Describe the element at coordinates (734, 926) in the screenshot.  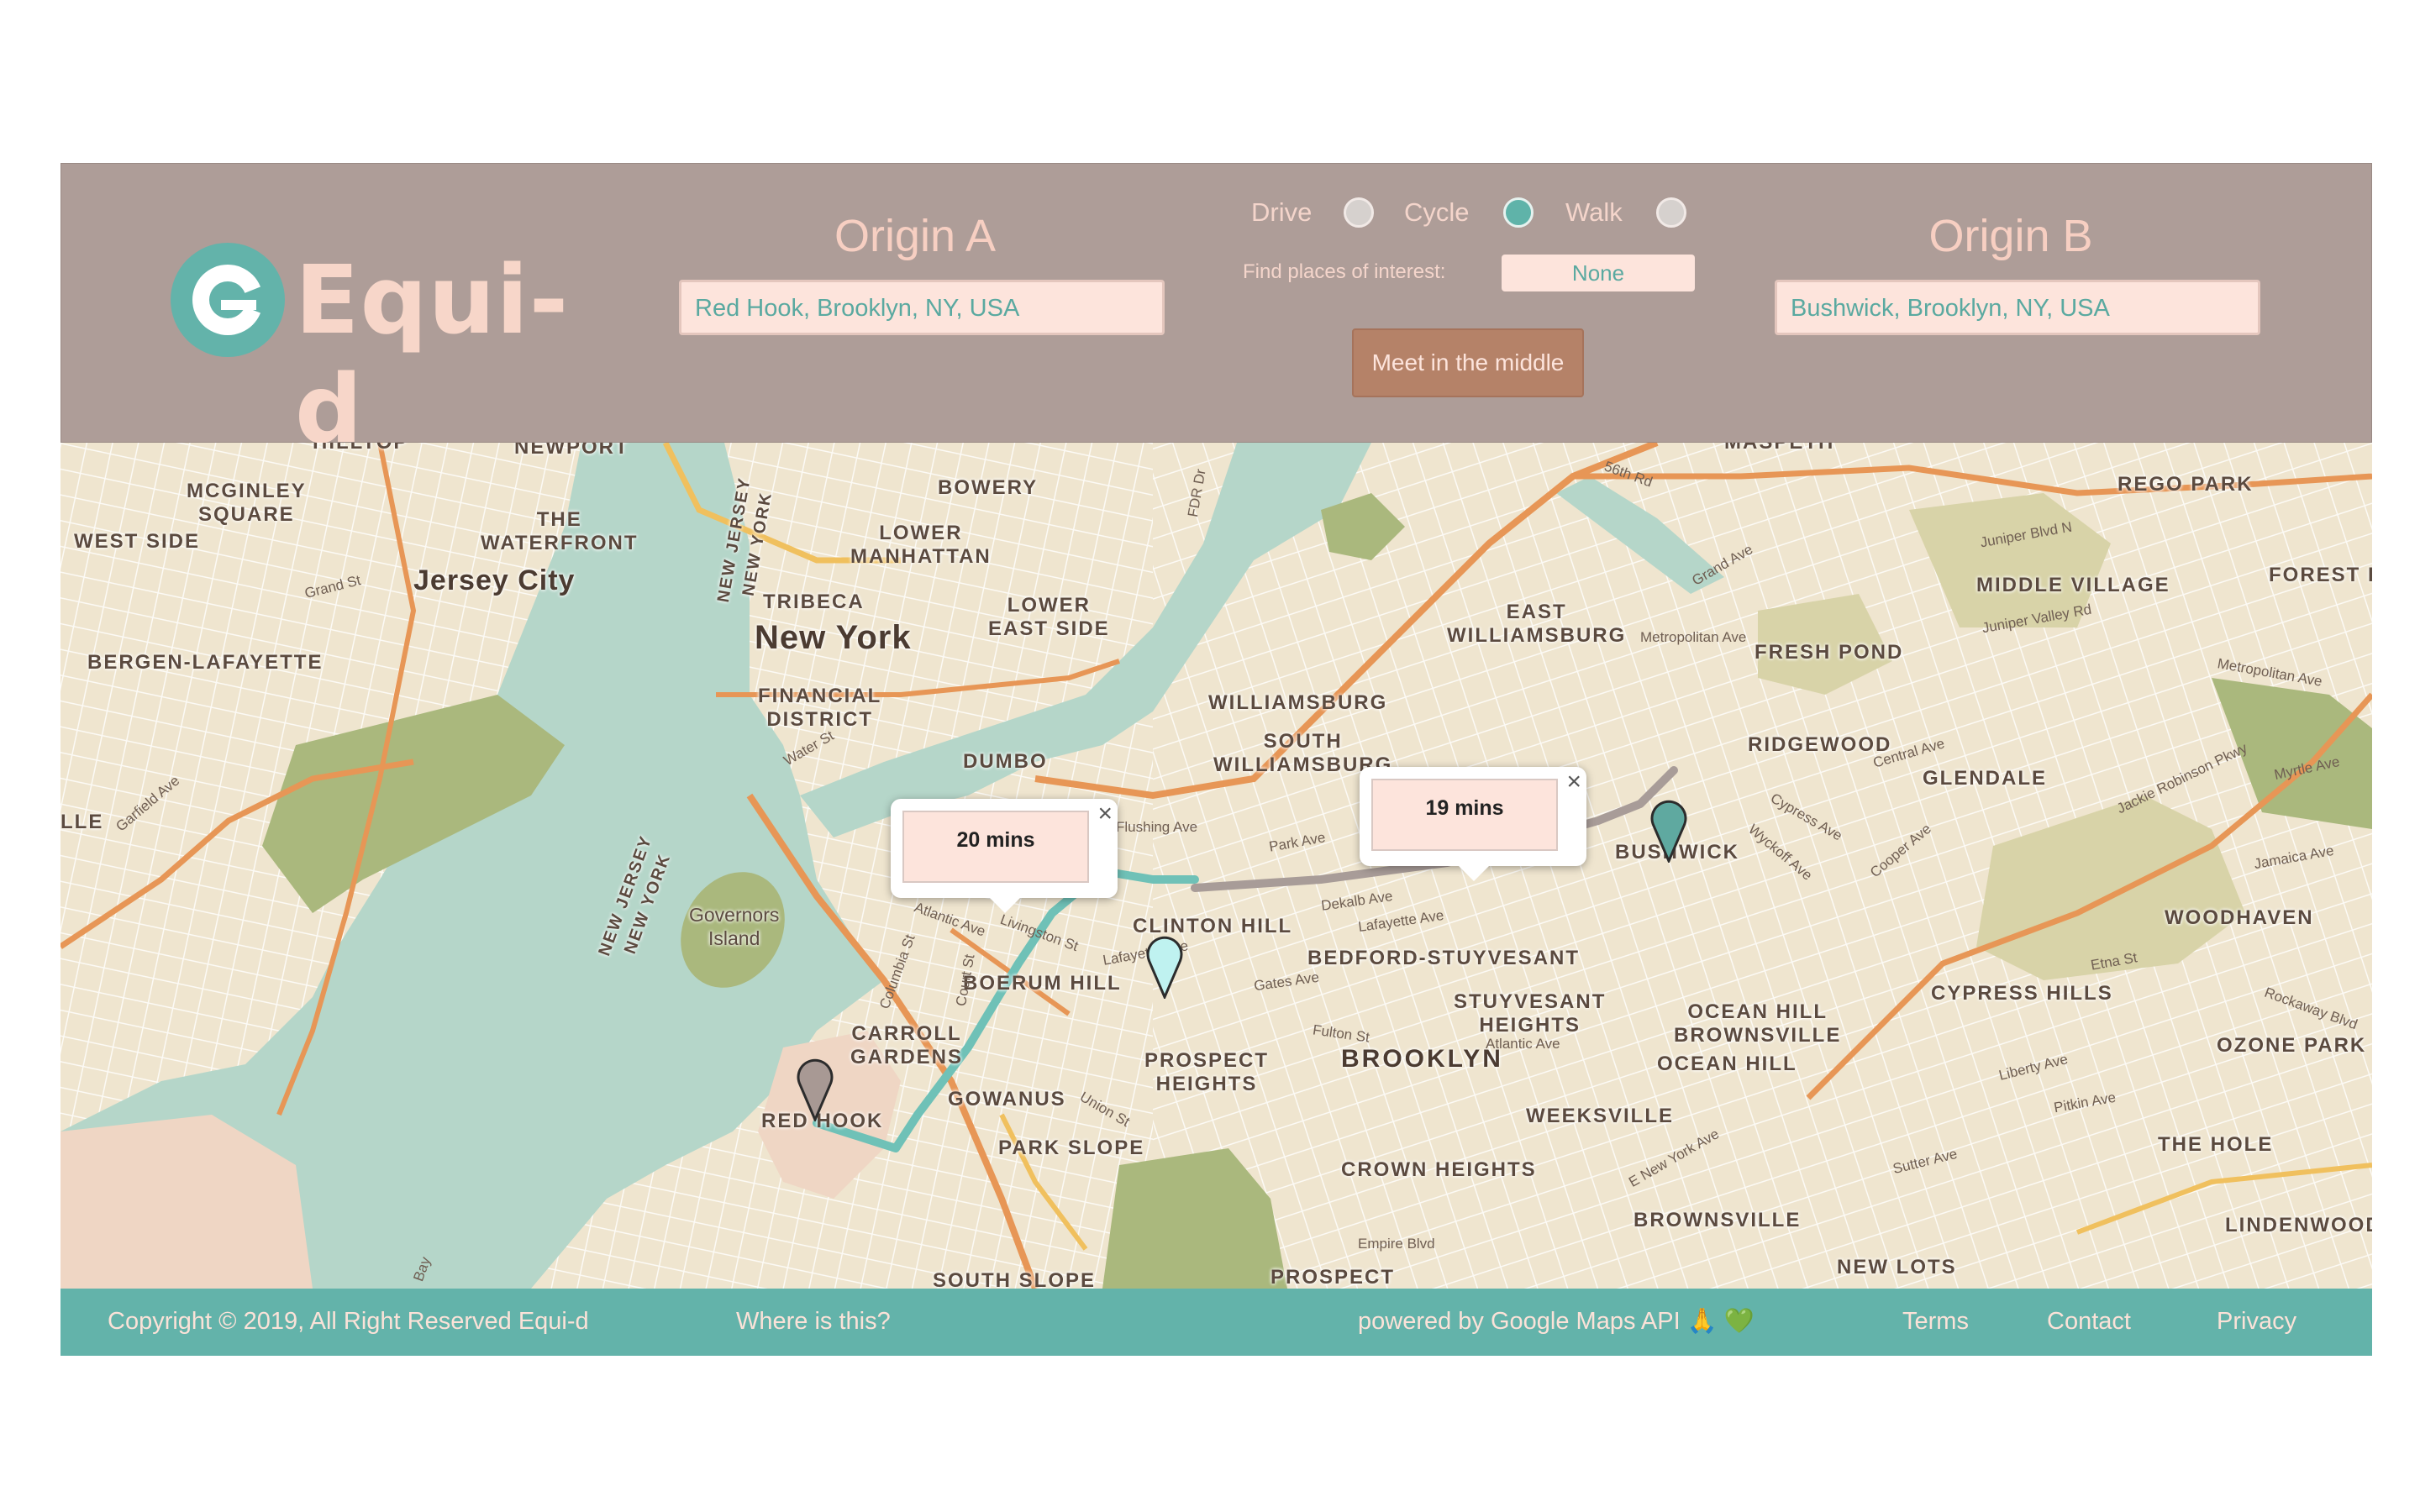
I see `map-label-governors-island: Governors Island` at that location.